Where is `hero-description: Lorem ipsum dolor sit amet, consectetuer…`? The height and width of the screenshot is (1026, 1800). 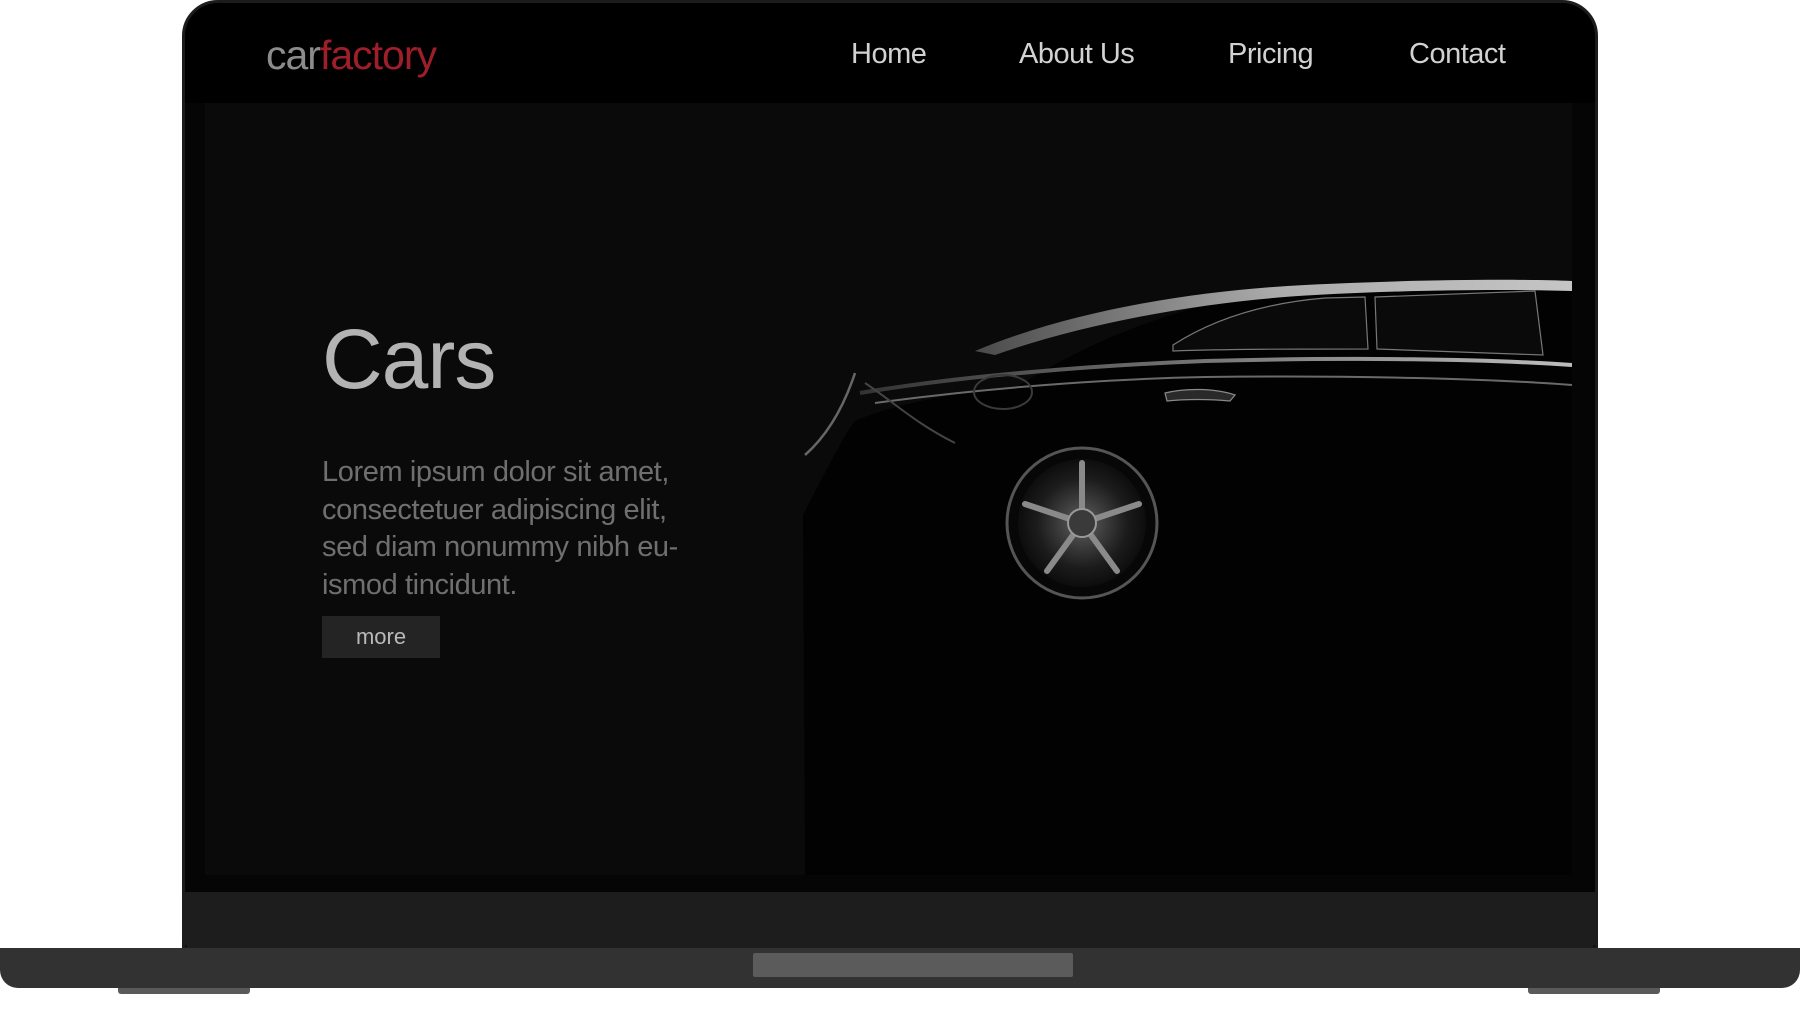 hero-description: Lorem ipsum dolor sit amet, consectetuer… is located at coordinates (500, 528).